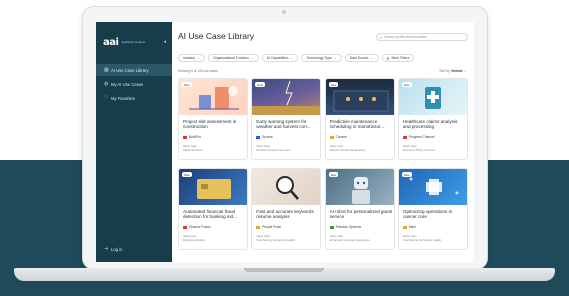  Describe the element at coordinates (123, 98) in the screenshot. I see `sidebar-item-label: My Favorites` at that location.